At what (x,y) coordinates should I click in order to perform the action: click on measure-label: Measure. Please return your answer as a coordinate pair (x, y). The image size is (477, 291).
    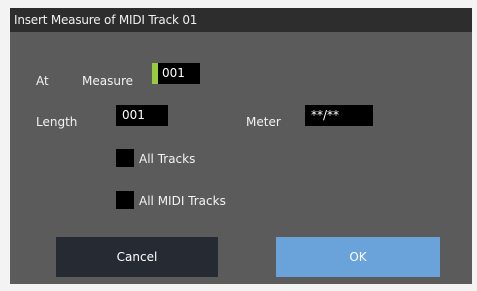
    Looking at the image, I should click on (107, 81).